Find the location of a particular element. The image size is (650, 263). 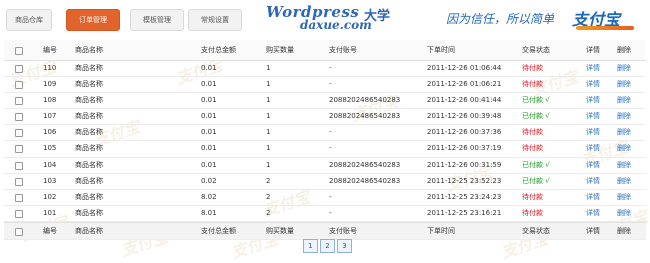

col-footer-qty: 购买数量 is located at coordinates (280, 230).